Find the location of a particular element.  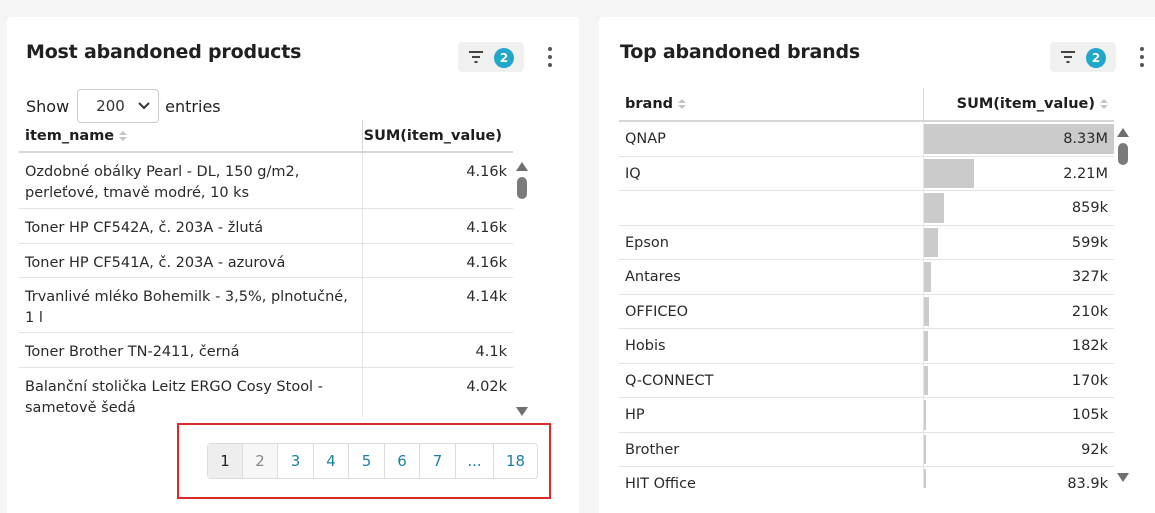

entries-select-value: 200 is located at coordinates (110, 106).